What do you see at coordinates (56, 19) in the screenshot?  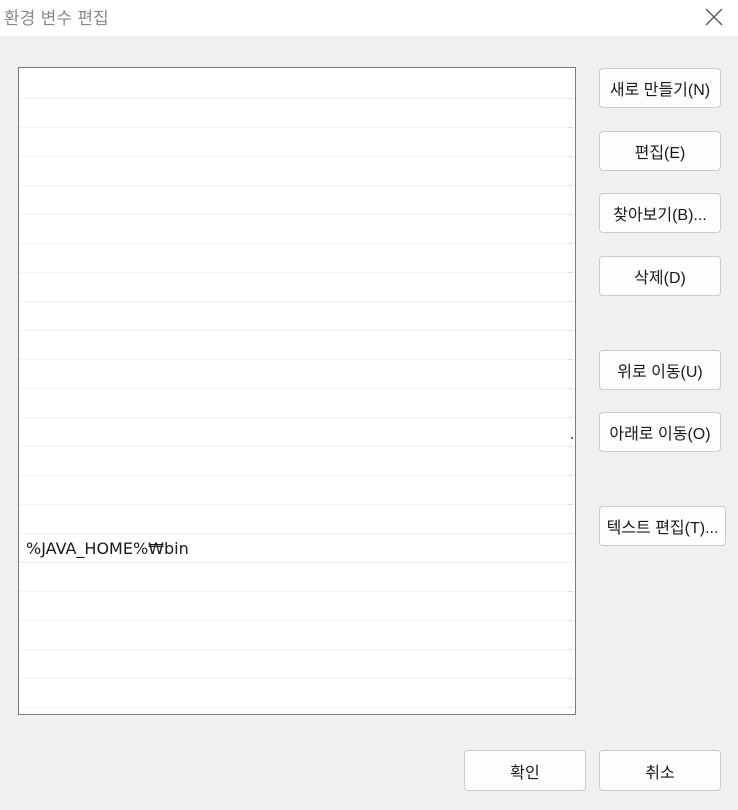 I see `window-title: 환경 변수 편집` at bounding box center [56, 19].